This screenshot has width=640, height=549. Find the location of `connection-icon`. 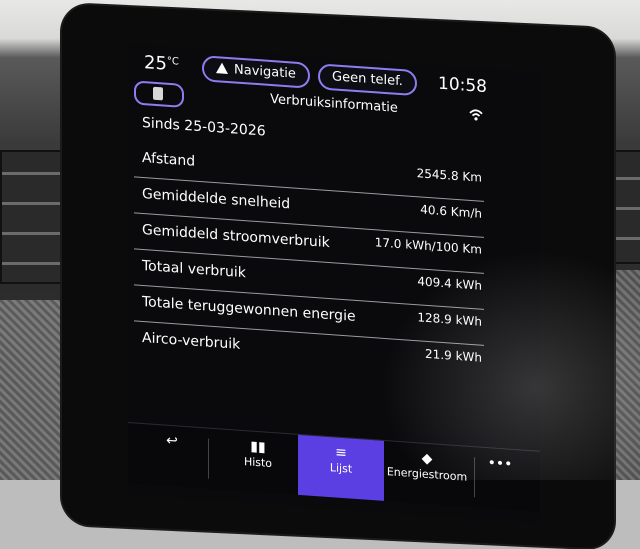

connection-icon is located at coordinates (476, 115).